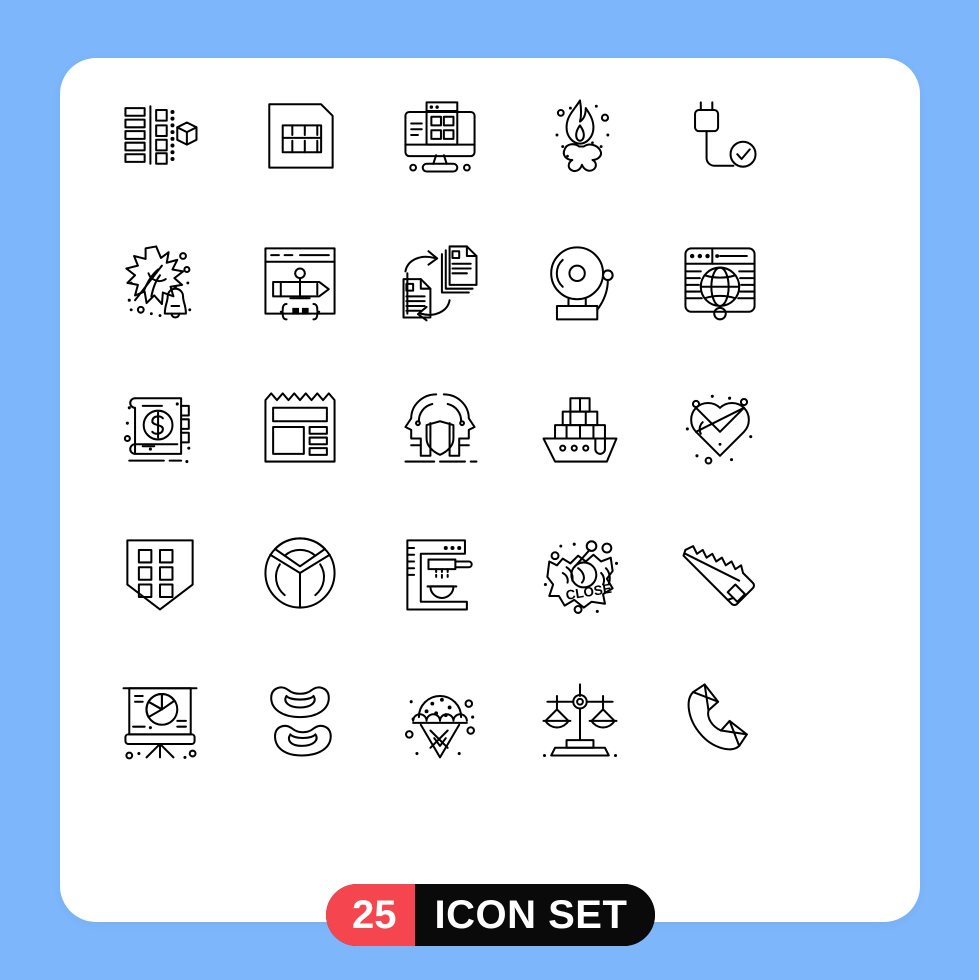  What do you see at coordinates (589, 592) in the screenshot?
I see `svg-text: CLOSE` at bounding box center [589, 592].